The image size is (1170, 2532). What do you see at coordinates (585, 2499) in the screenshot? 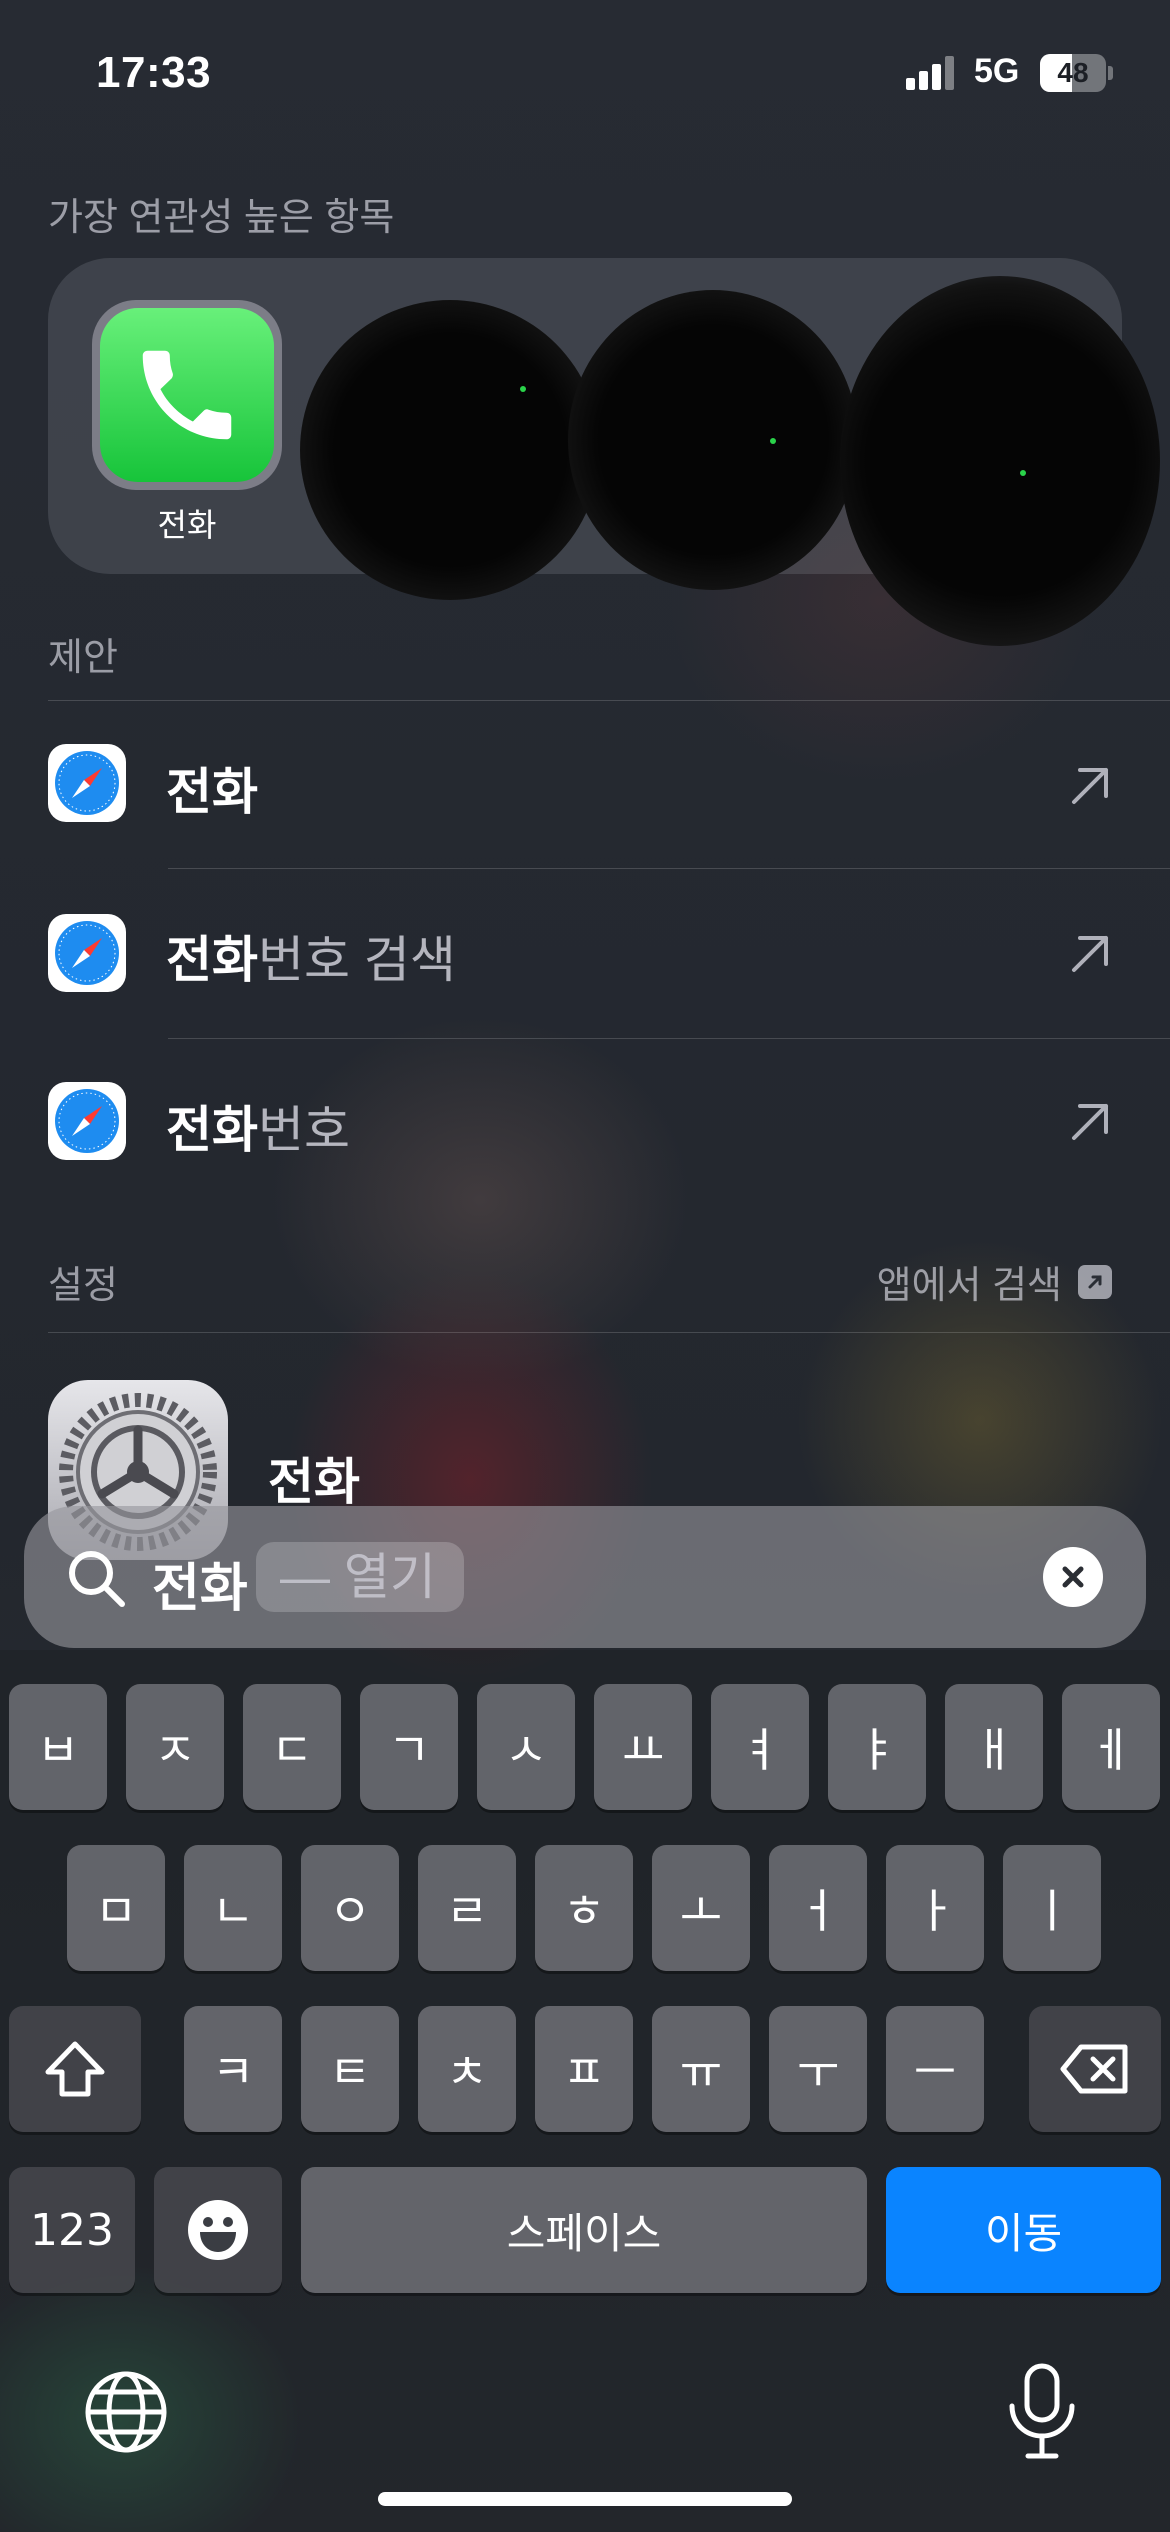
I see `home-indicator` at bounding box center [585, 2499].